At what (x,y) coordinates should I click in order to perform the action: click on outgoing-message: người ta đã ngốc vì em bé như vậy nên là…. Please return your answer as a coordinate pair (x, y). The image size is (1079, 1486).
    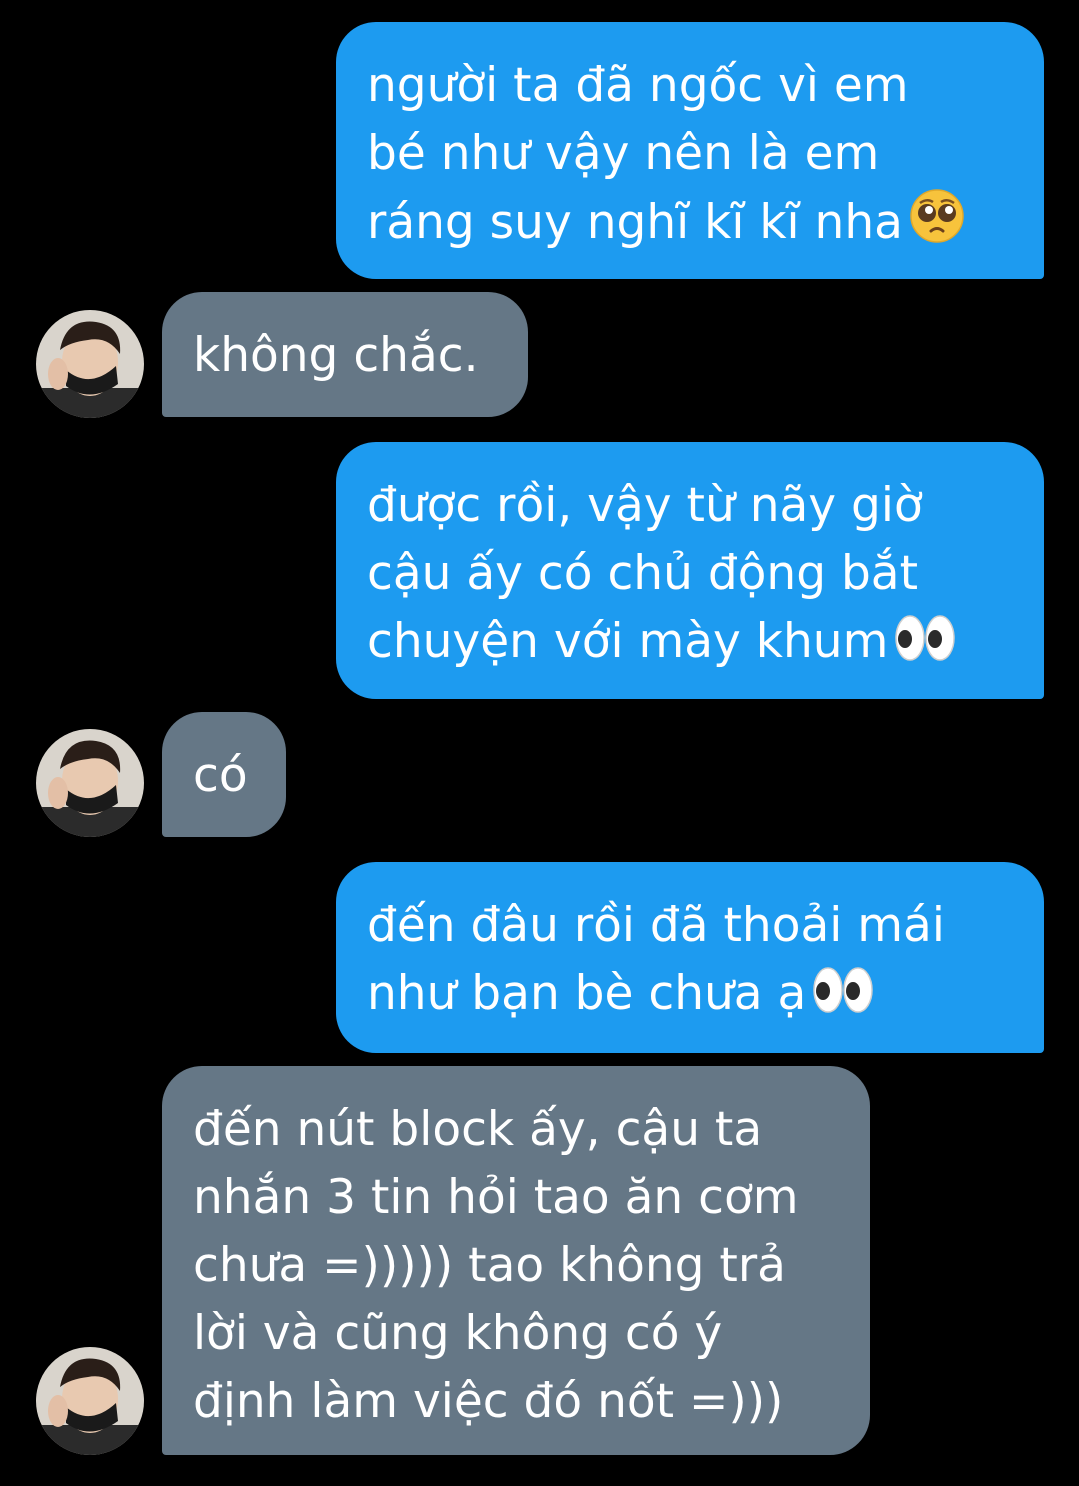
    Looking at the image, I should click on (690, 150).